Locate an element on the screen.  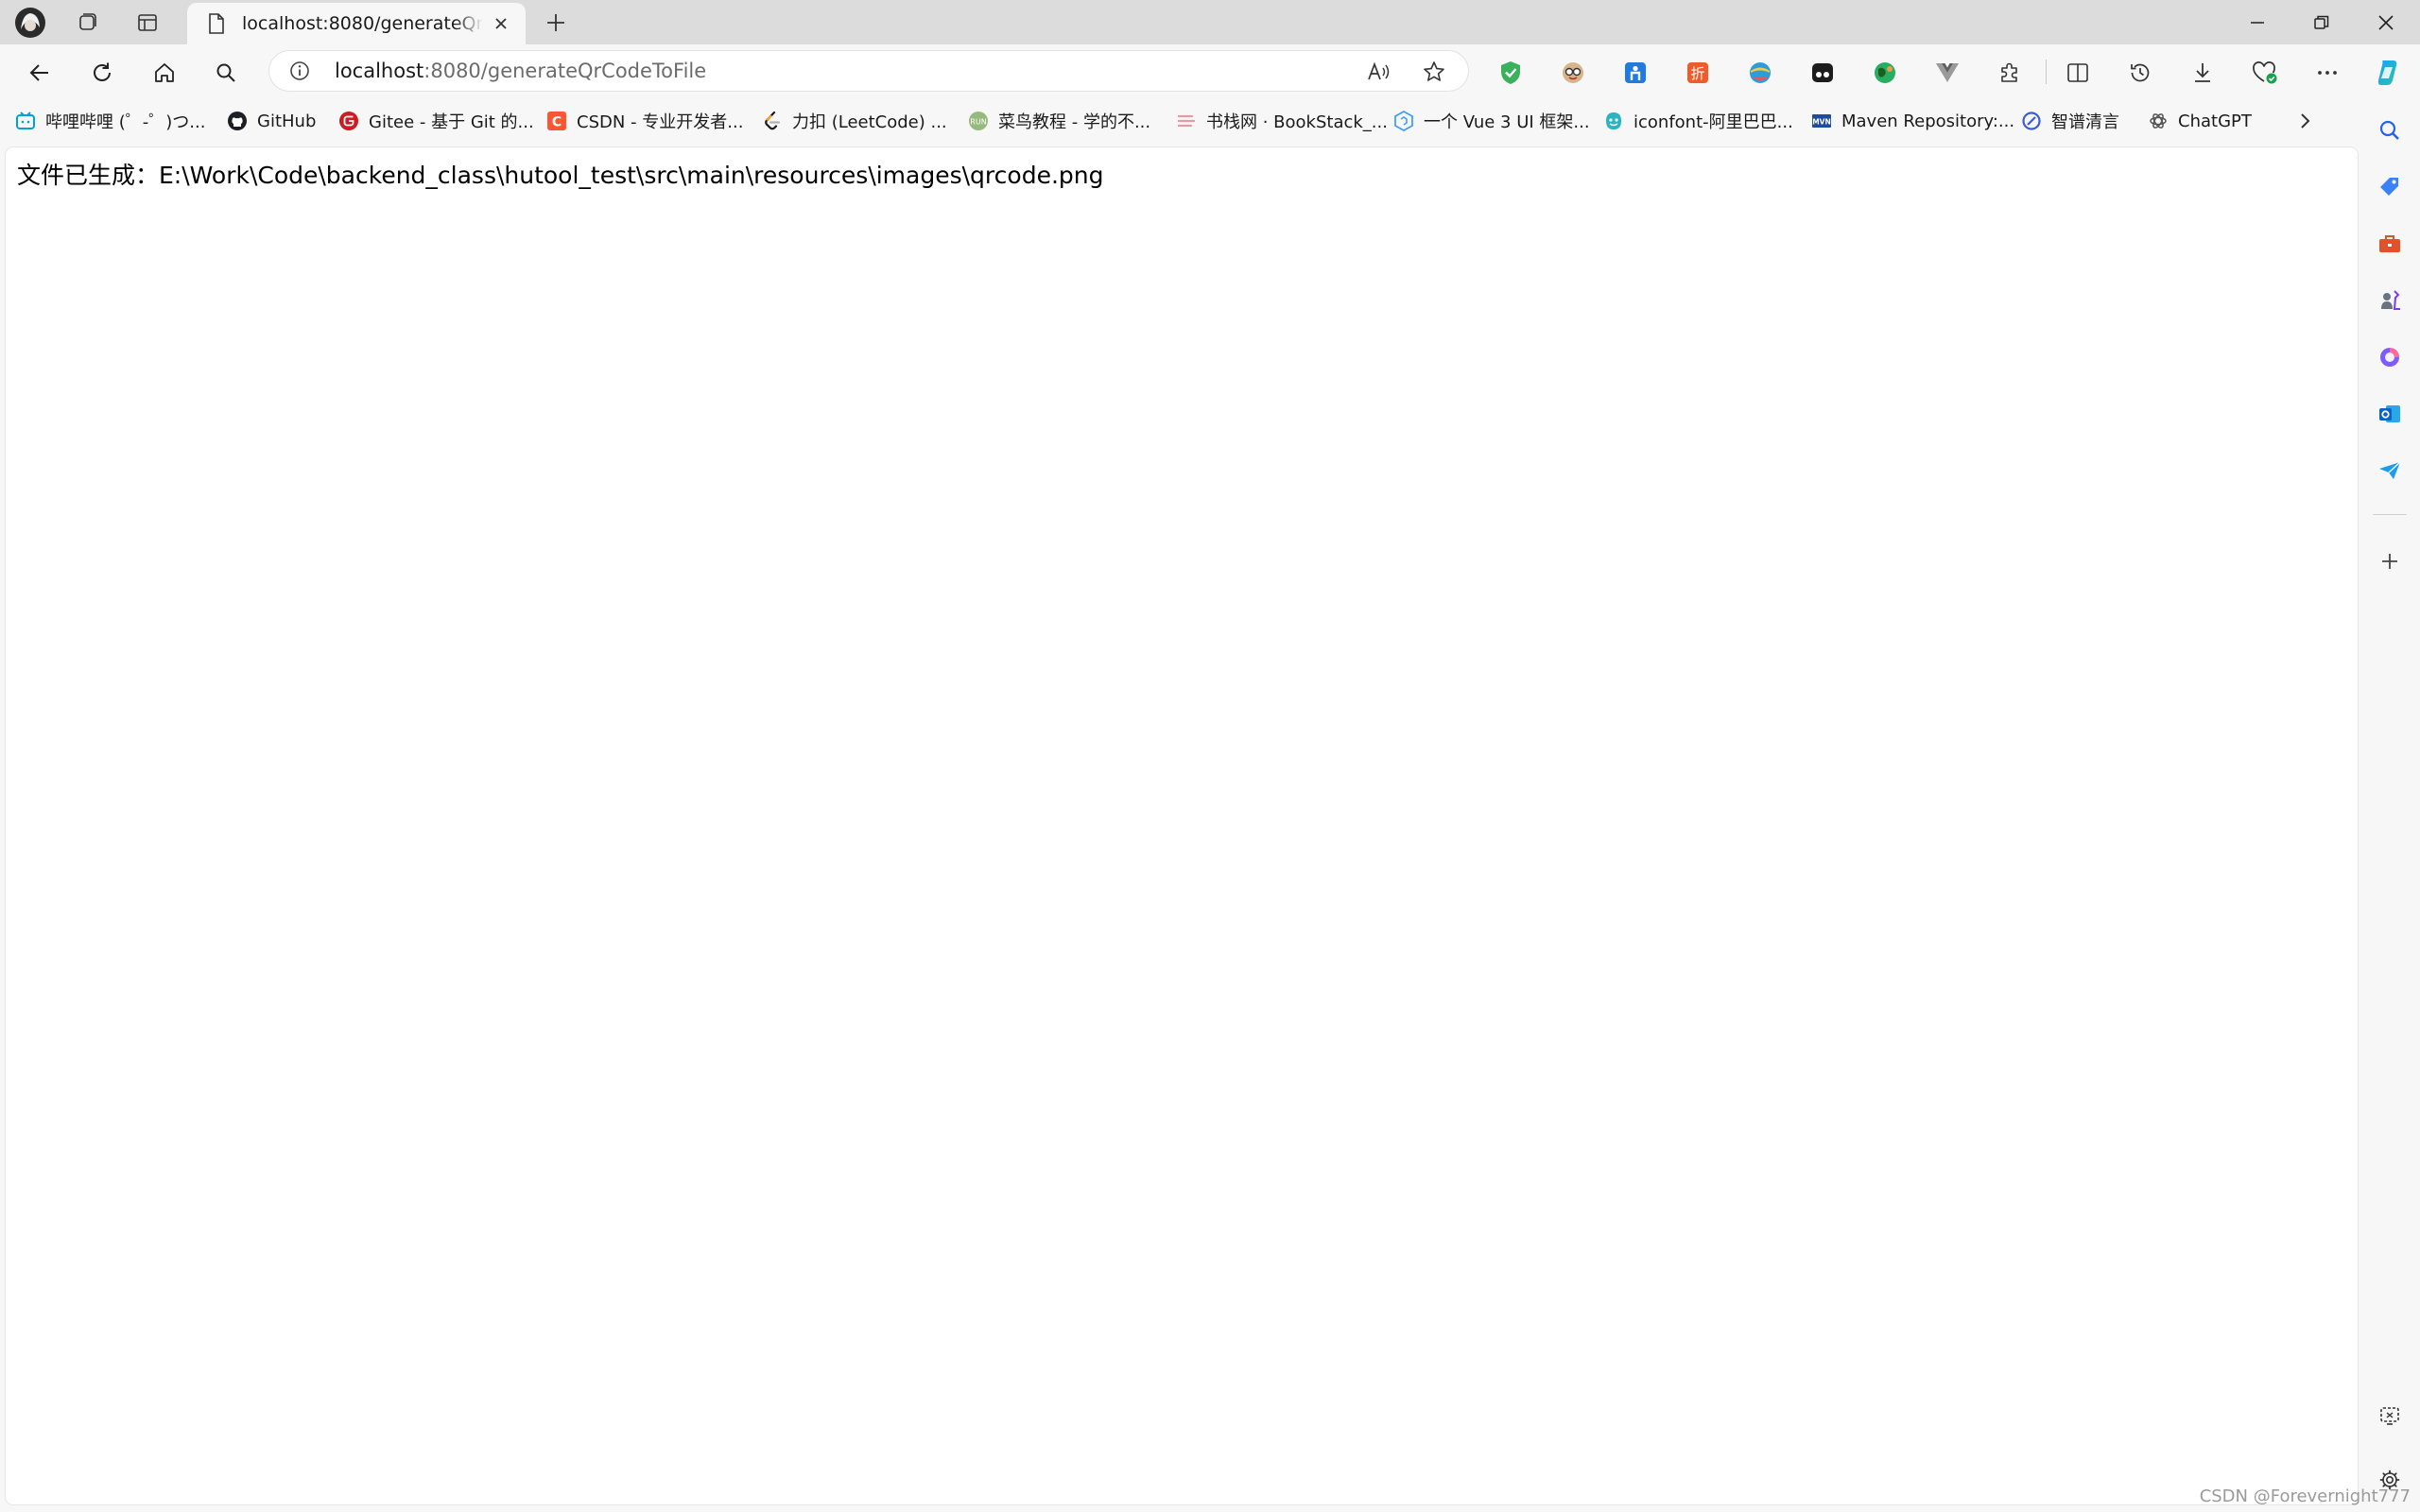
downloads-button is located at coordinates (2202, 73).